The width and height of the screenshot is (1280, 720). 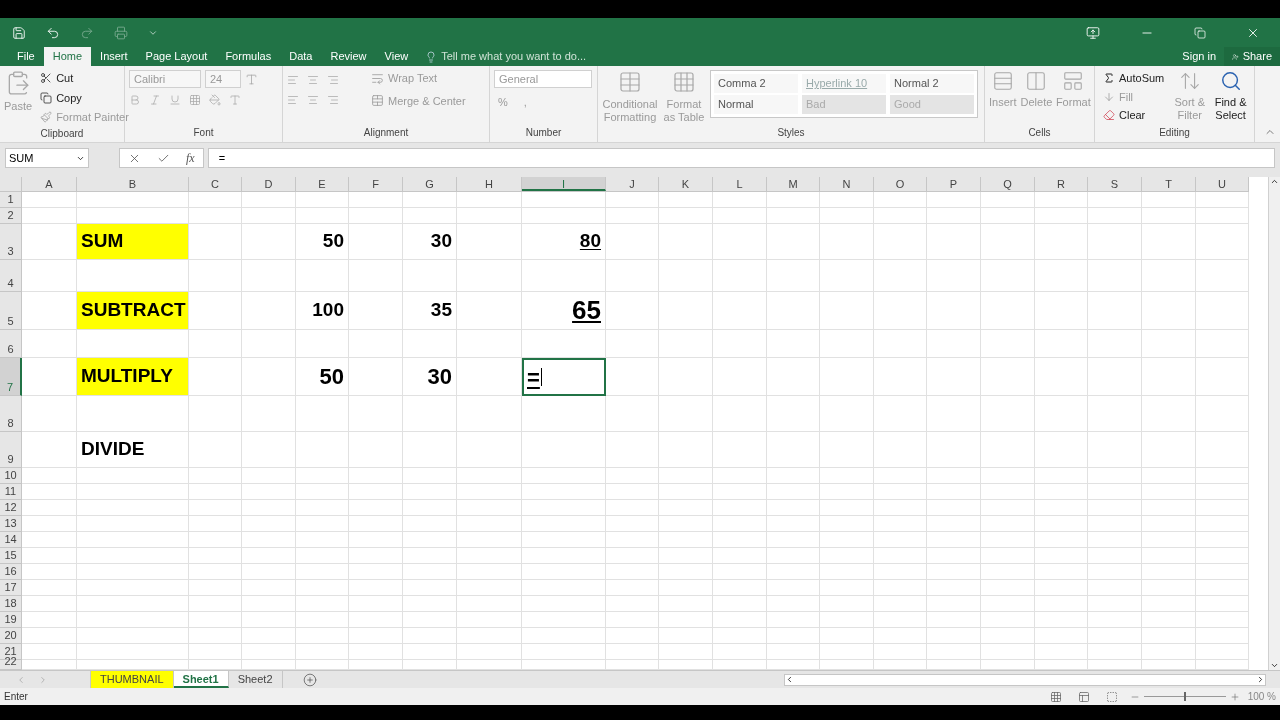 What do you see at coordinates (49, 184) in the screenshot?
I see `column-header: A` at bounding box center [49, 184].